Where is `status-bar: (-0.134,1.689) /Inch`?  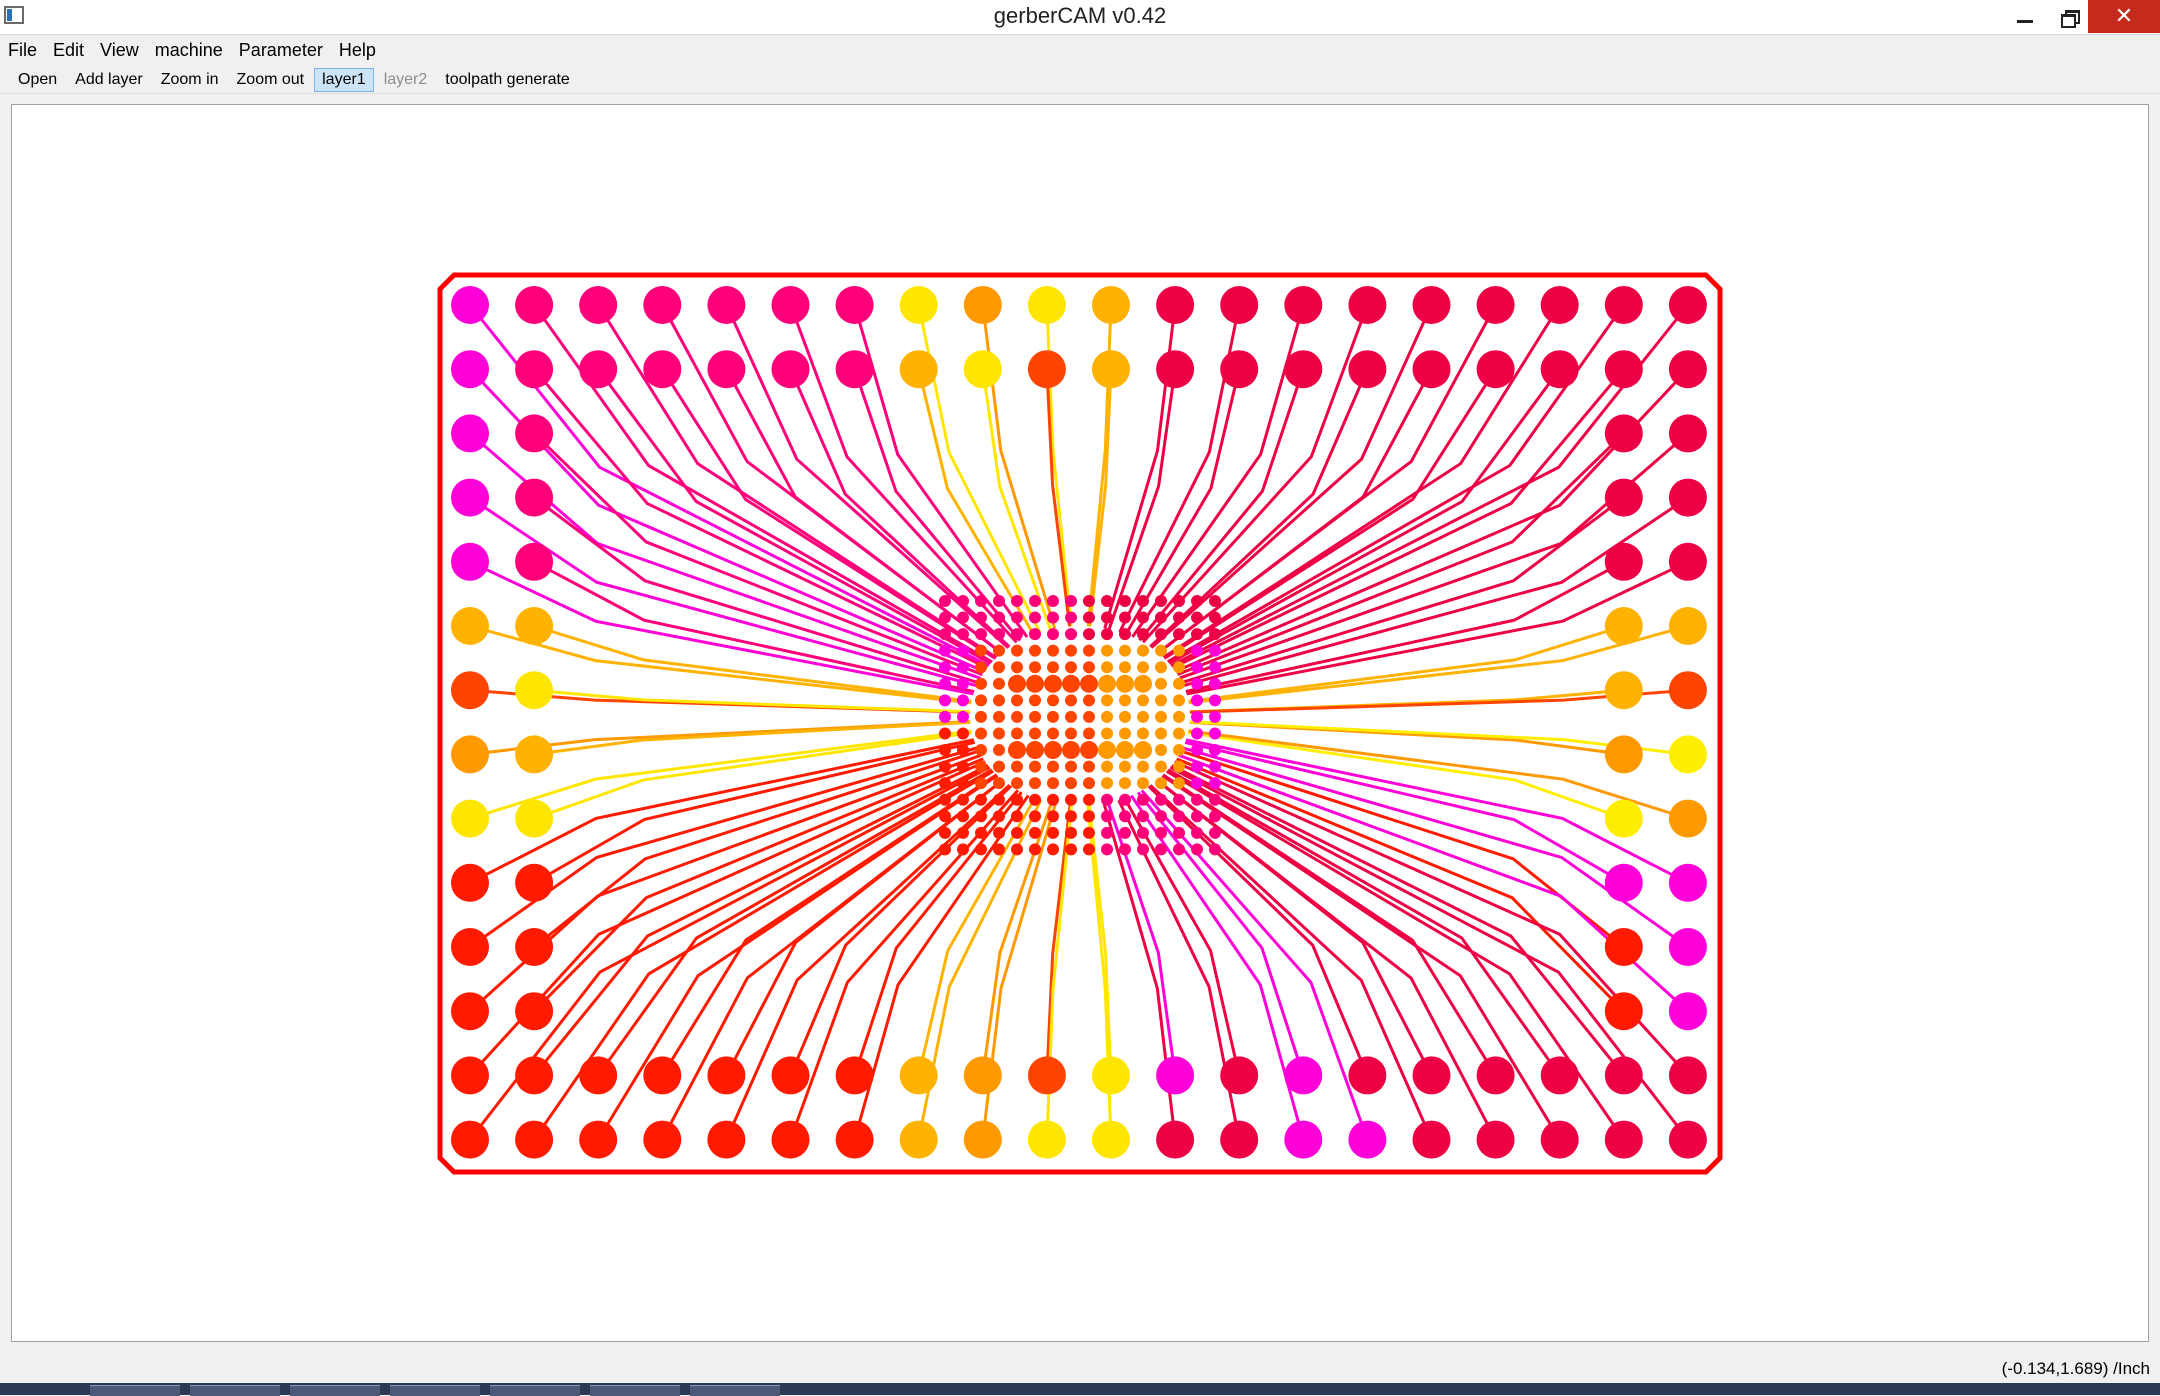
status-bar: (-0.134,1.689) /Inch is located at coordinates (1080, 1369).